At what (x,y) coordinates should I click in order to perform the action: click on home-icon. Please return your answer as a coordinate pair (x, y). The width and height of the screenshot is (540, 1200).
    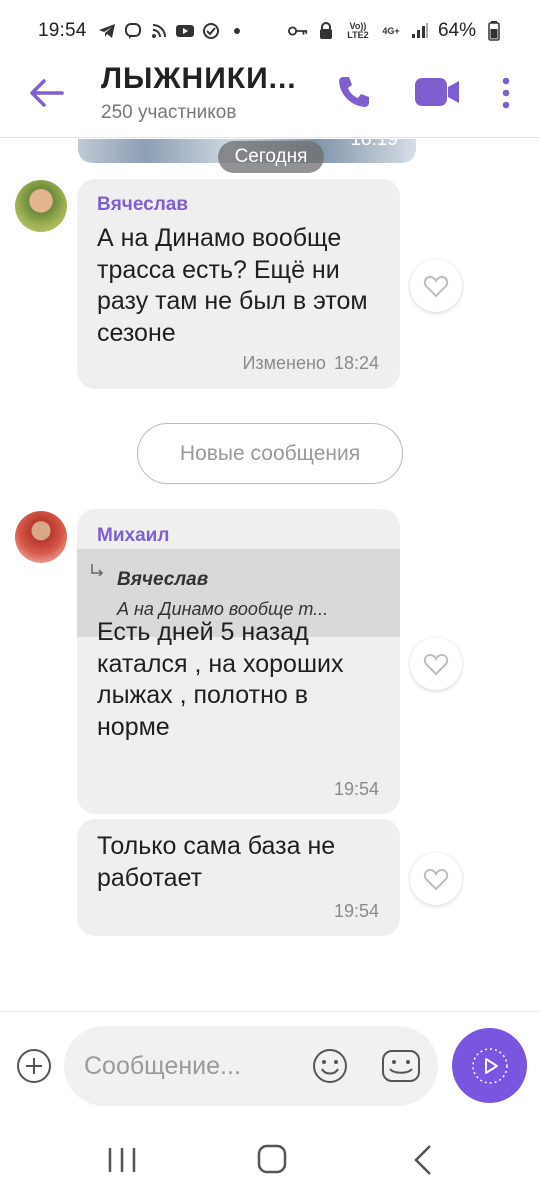
    Looking at the image, I should click on (272, 1159).